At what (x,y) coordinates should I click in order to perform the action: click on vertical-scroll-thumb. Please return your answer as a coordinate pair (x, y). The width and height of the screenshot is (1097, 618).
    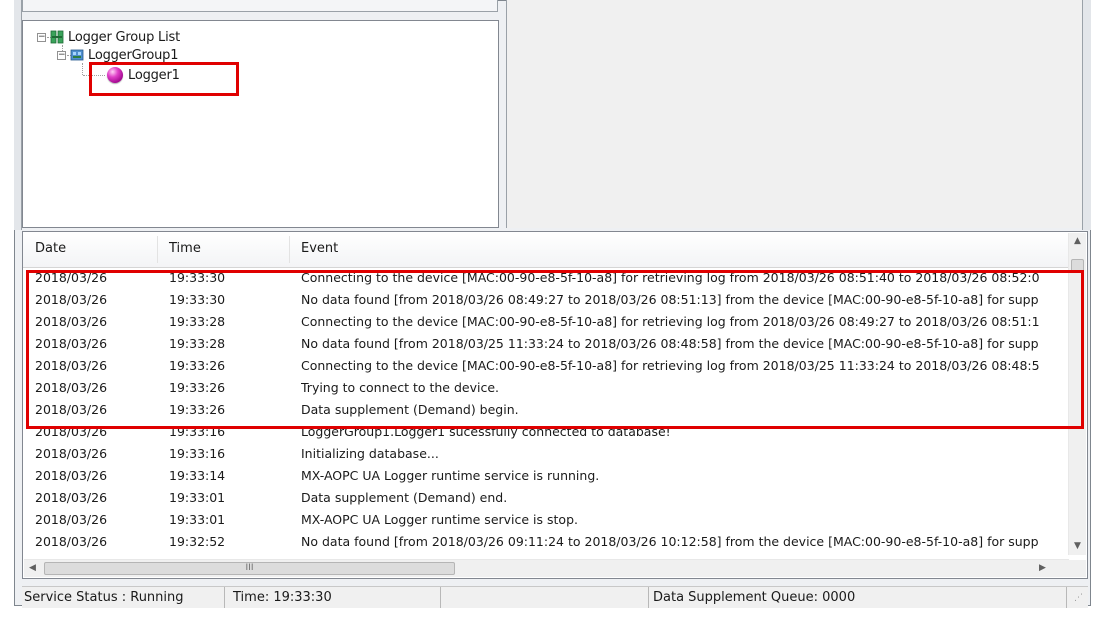
    Looking at the image, I should click on (1077, 266).